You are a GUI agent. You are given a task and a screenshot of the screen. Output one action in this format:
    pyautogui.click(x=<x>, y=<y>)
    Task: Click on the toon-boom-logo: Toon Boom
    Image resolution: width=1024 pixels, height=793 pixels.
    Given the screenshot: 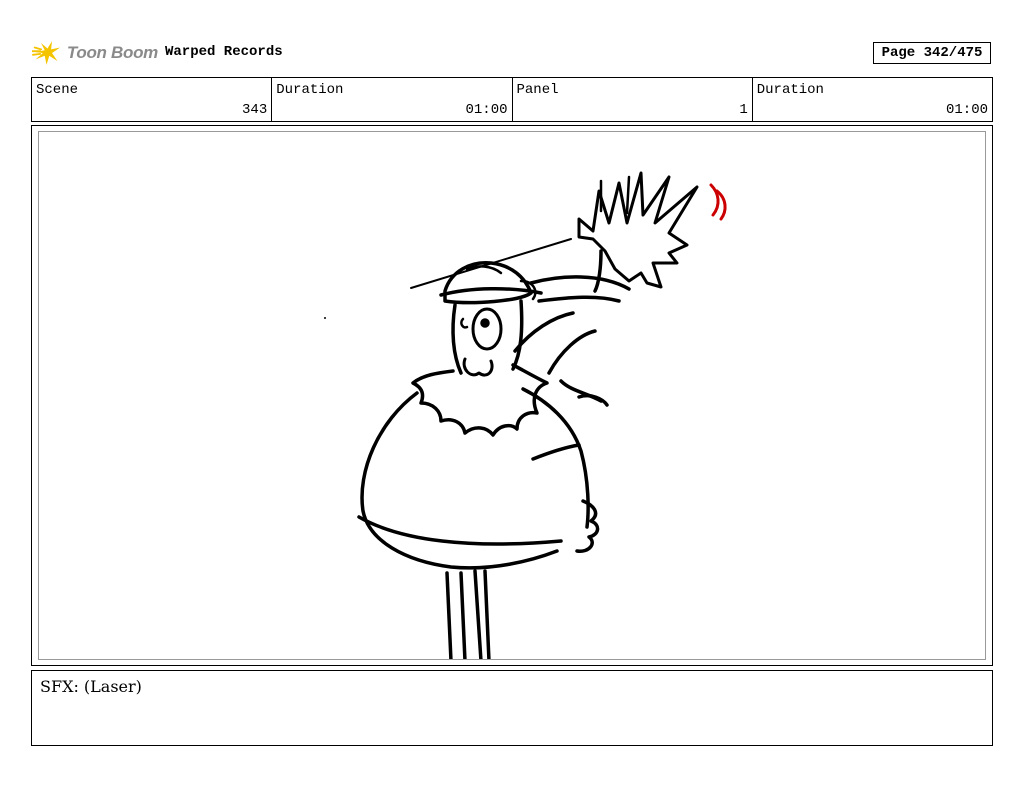 What is the action you would take?
    pyautogui.click(x=95, y=53)
    